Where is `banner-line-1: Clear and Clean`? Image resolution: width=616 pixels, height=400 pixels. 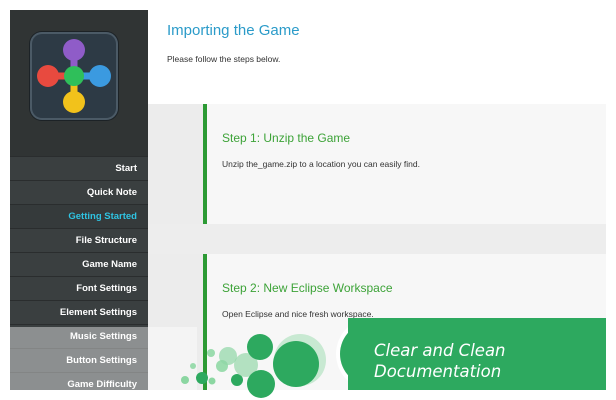 banner-line-1: Clear and Clean is located at coordinates (440, 350).